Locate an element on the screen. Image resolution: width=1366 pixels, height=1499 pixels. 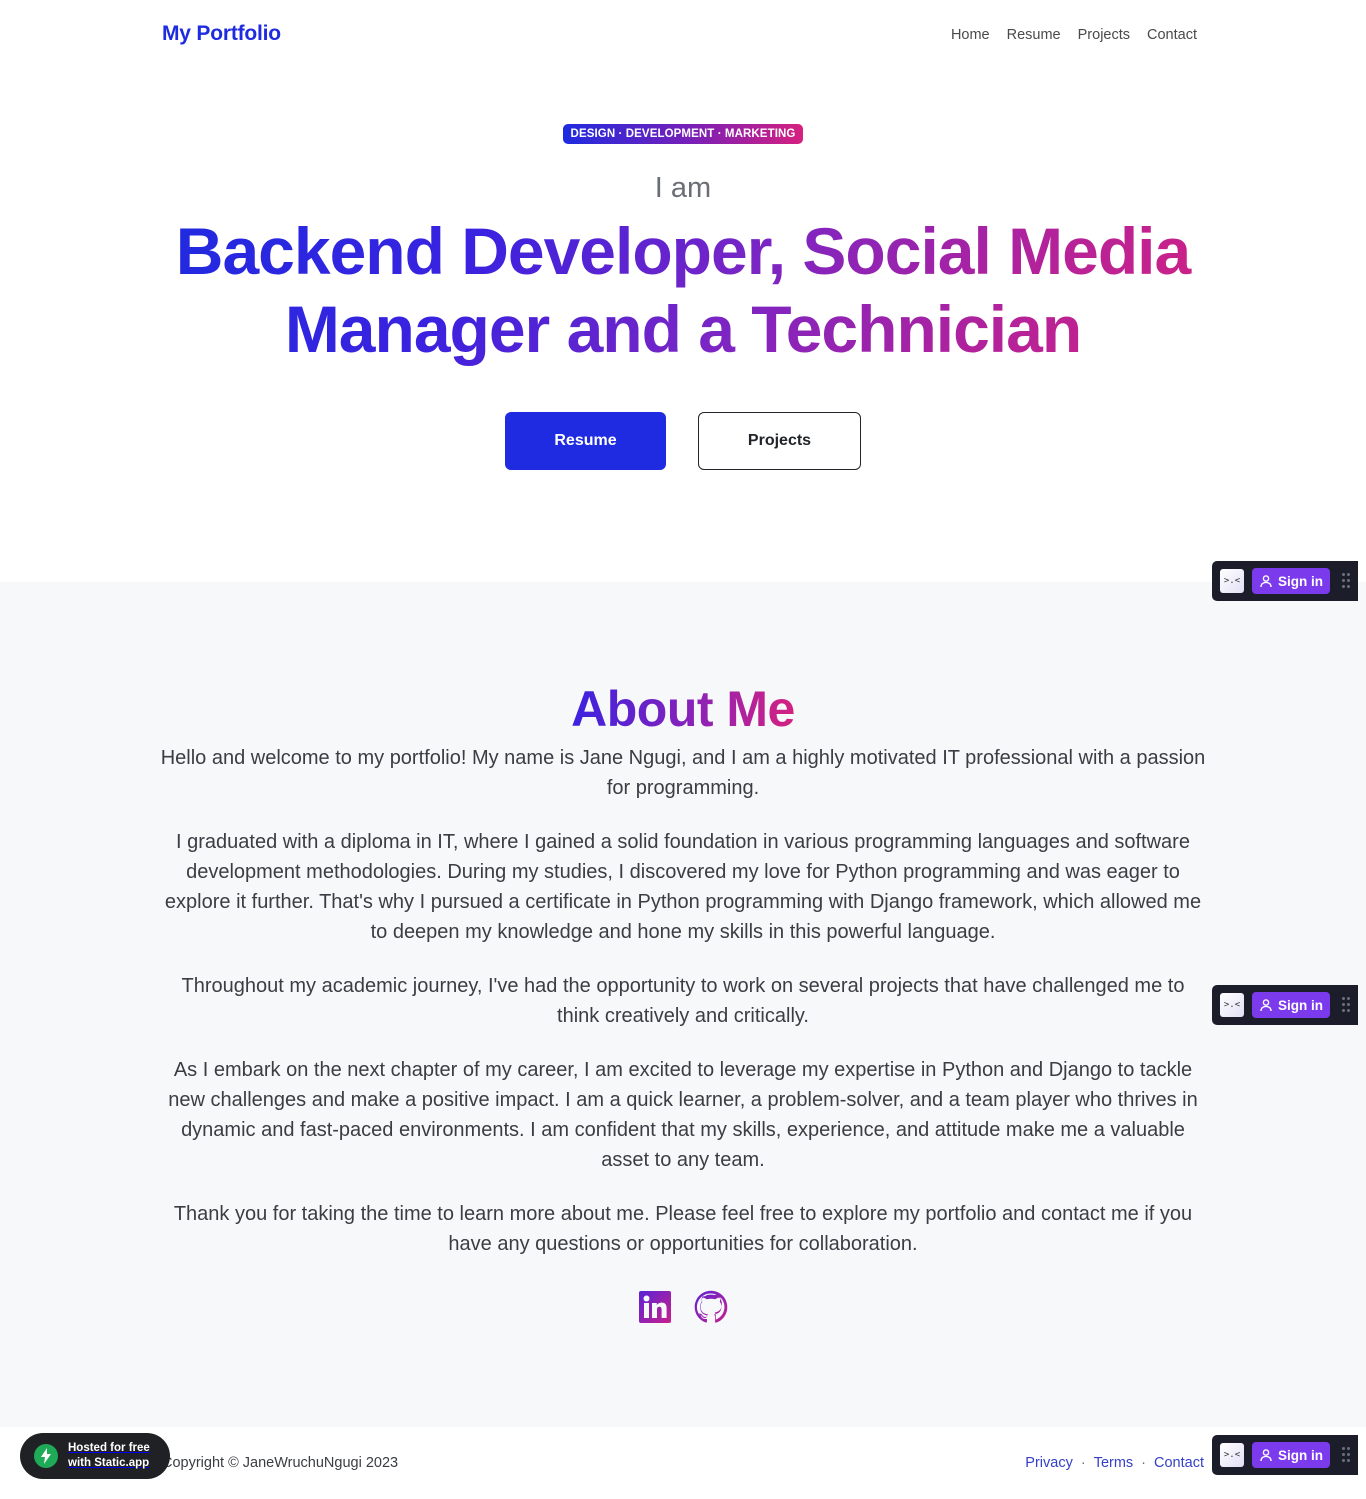
projects-button: Projects is located at coordinates (779, 441).